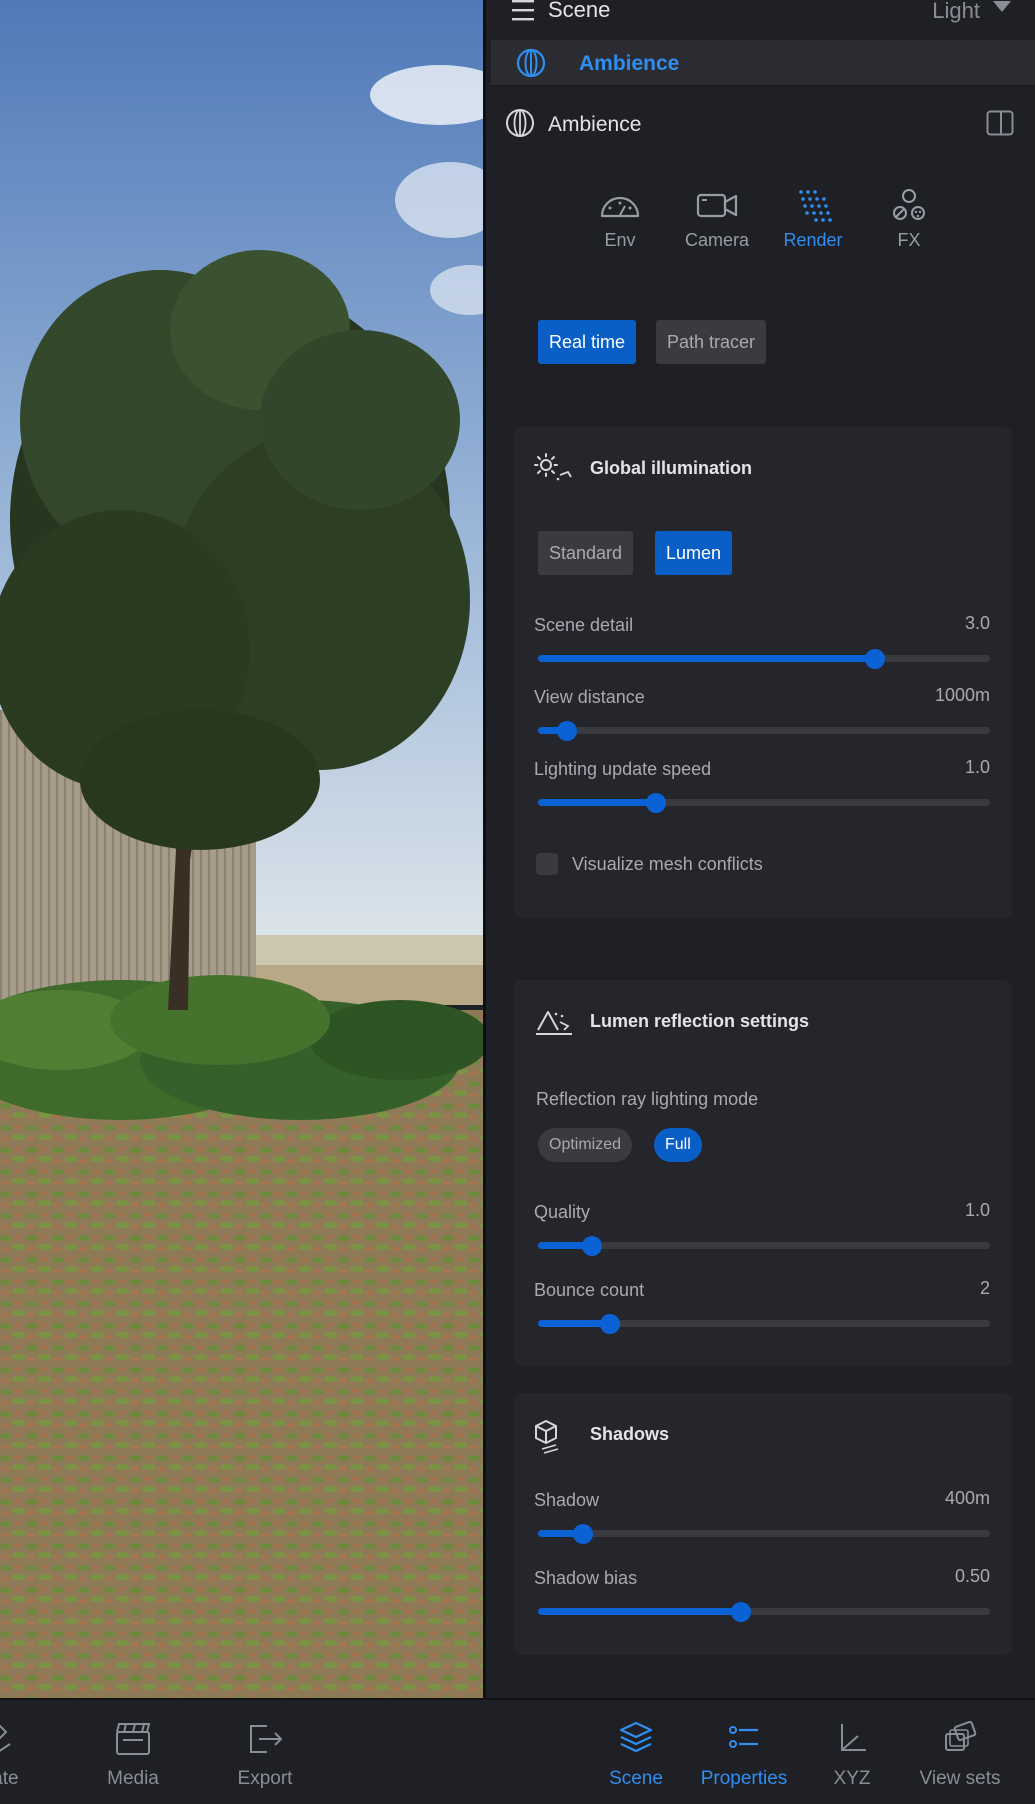  I want to click on layers-icon, so click(636, 1737).